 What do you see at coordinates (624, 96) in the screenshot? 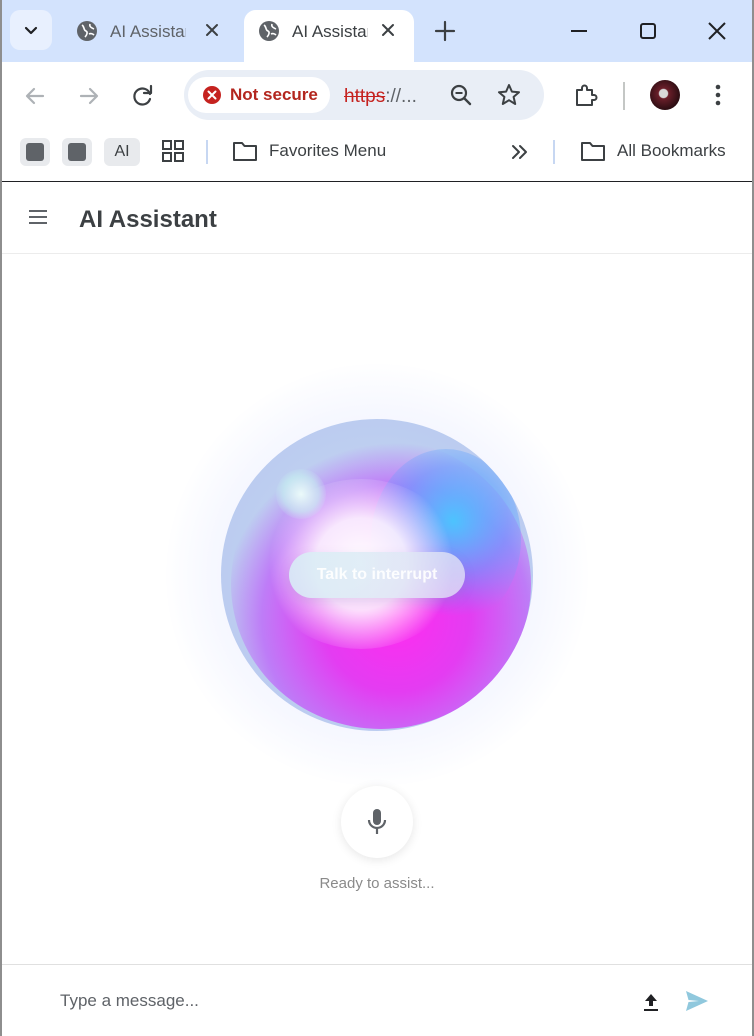
I see `toolbar-divider` at bounding box center [624, 96].